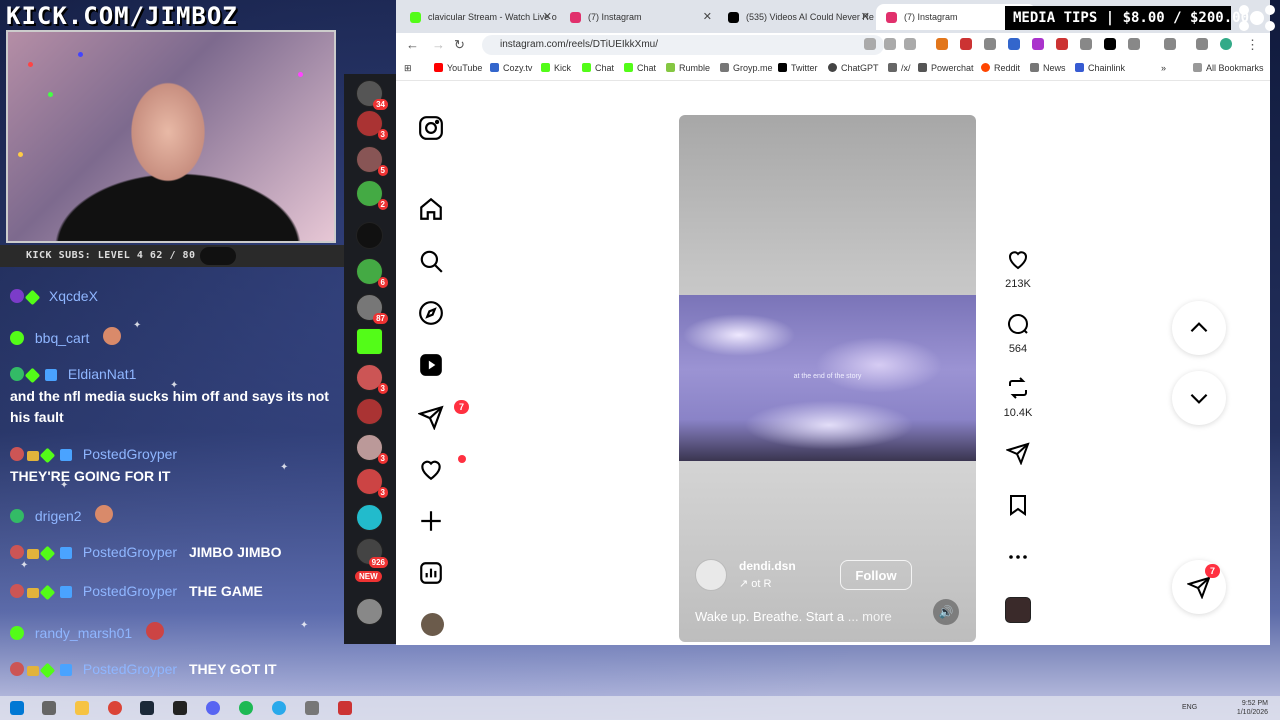 Image resolution: width=1280 pixels, height=720 pixels. Describe the element at coordinates (1163, 68) in the screenshot. I see `chevron-right-icon: »` at that location.